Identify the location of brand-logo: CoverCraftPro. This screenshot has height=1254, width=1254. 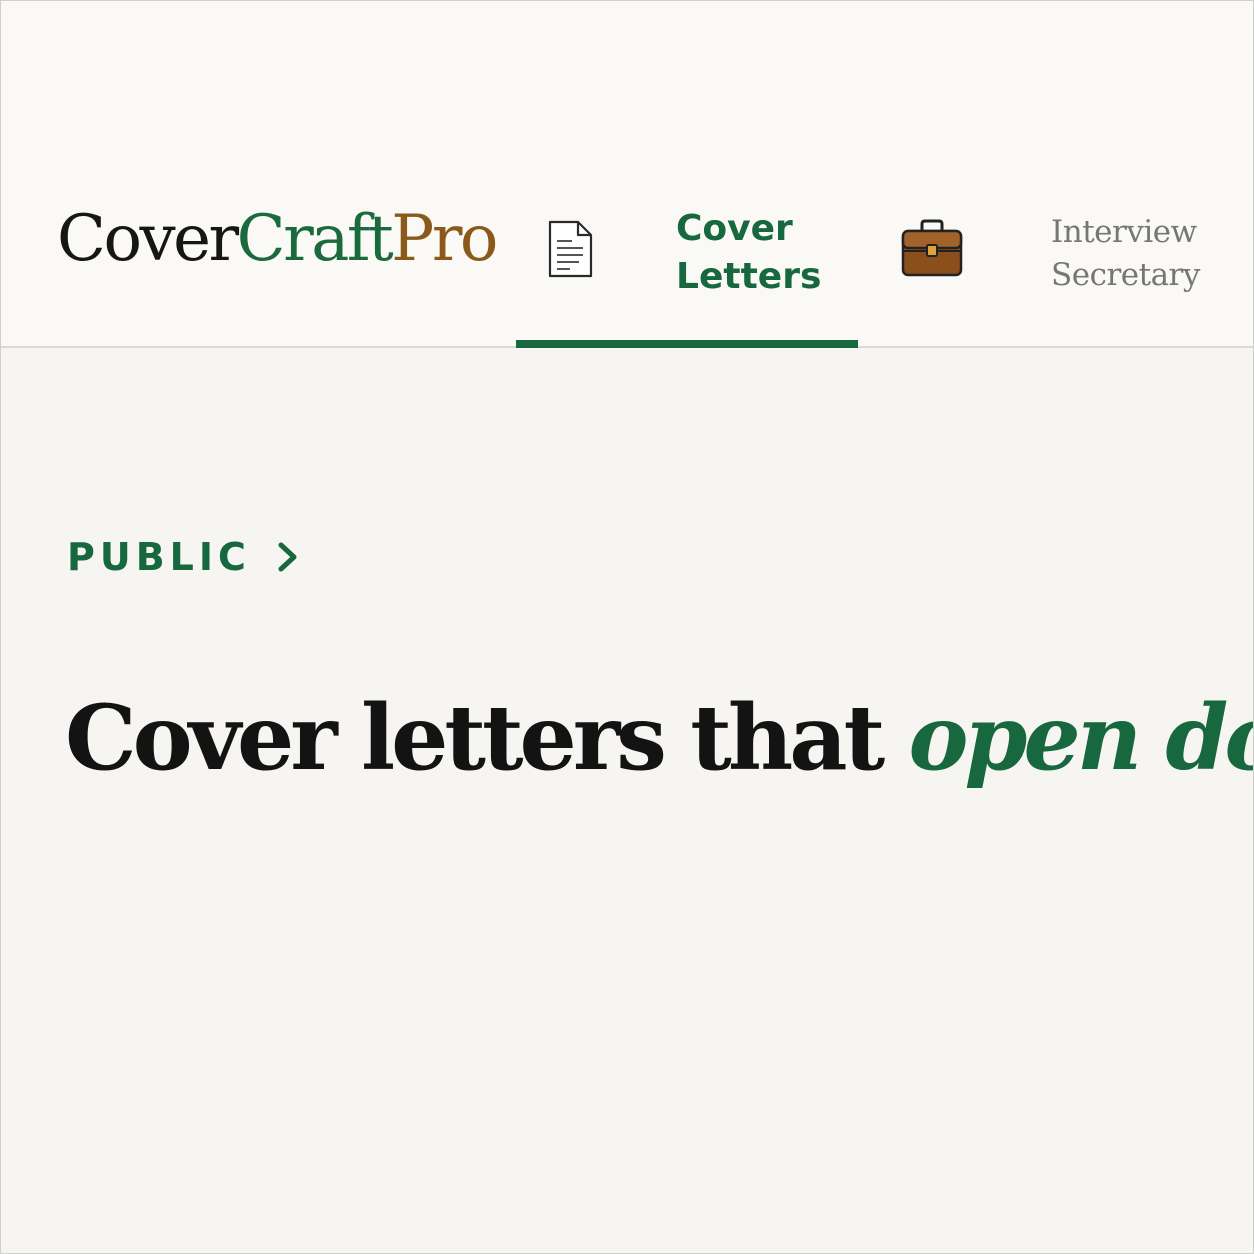
(277, 239).